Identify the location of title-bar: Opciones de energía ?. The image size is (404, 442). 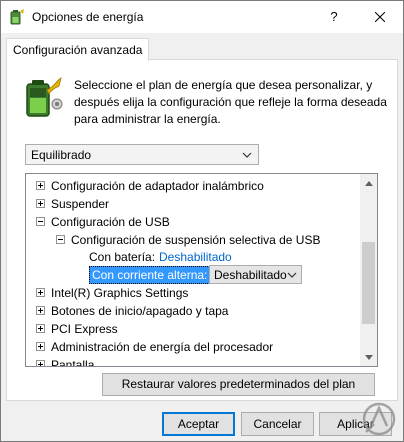
(202, 17).